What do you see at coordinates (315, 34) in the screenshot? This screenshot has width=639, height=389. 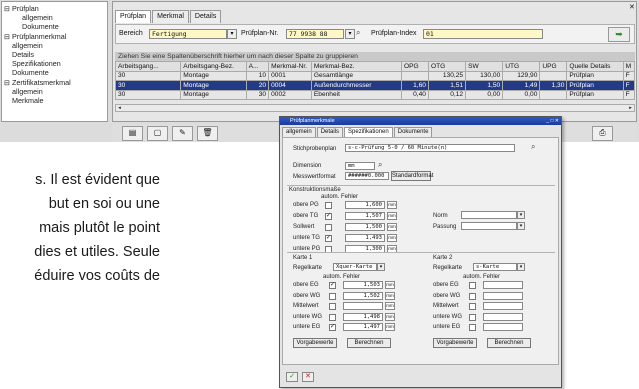 I see `pruefplan-nr-input: 77 9938 88` at bounding box center [315, 34].